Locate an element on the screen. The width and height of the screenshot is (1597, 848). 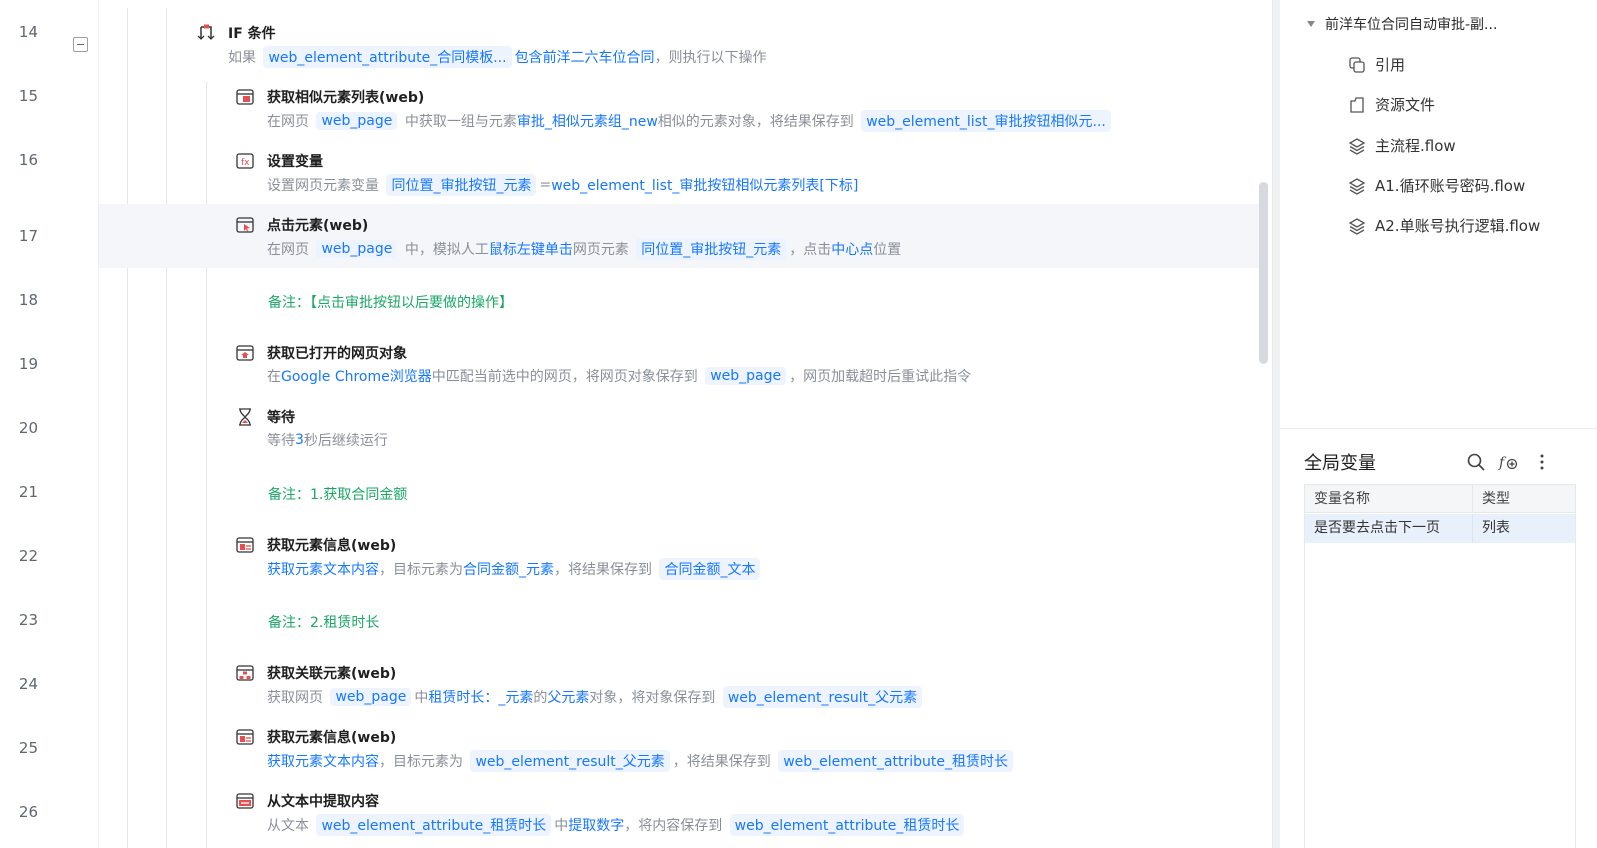
step-desc: 等待 3 秒后继续运行 is located at coordinates (327, 440).